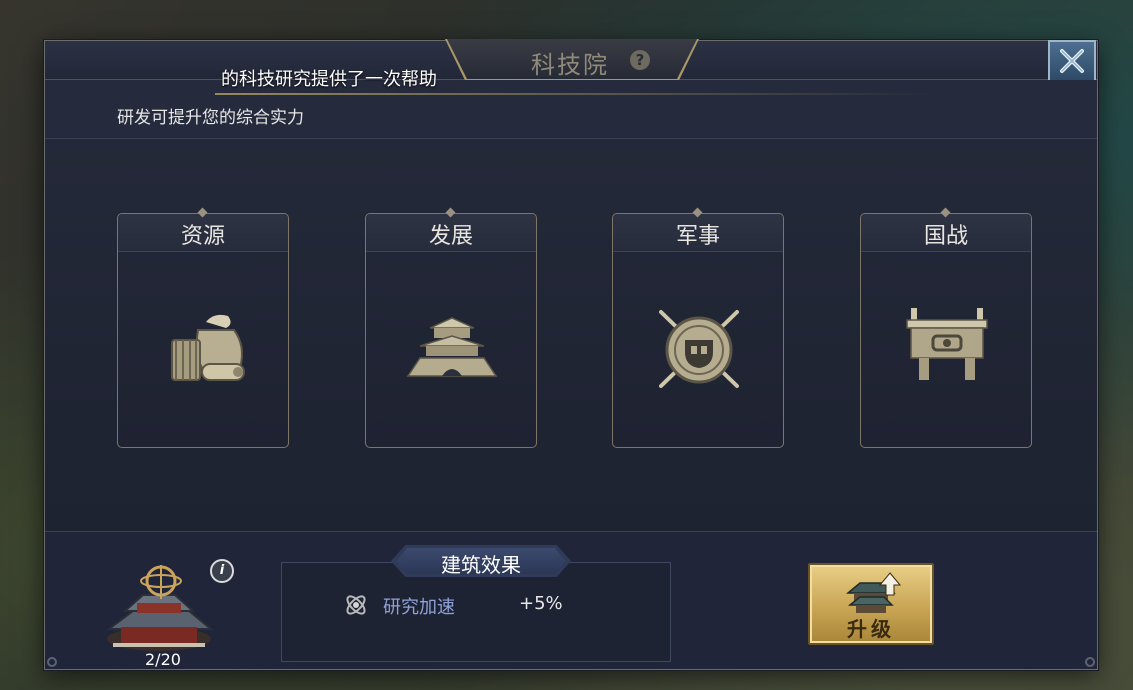 The height and width of the screenshot is (690, 1133). Describe the element at coordinates (481, 565) in the screenshot. I see `effect-title: 建筑效果` at that location.